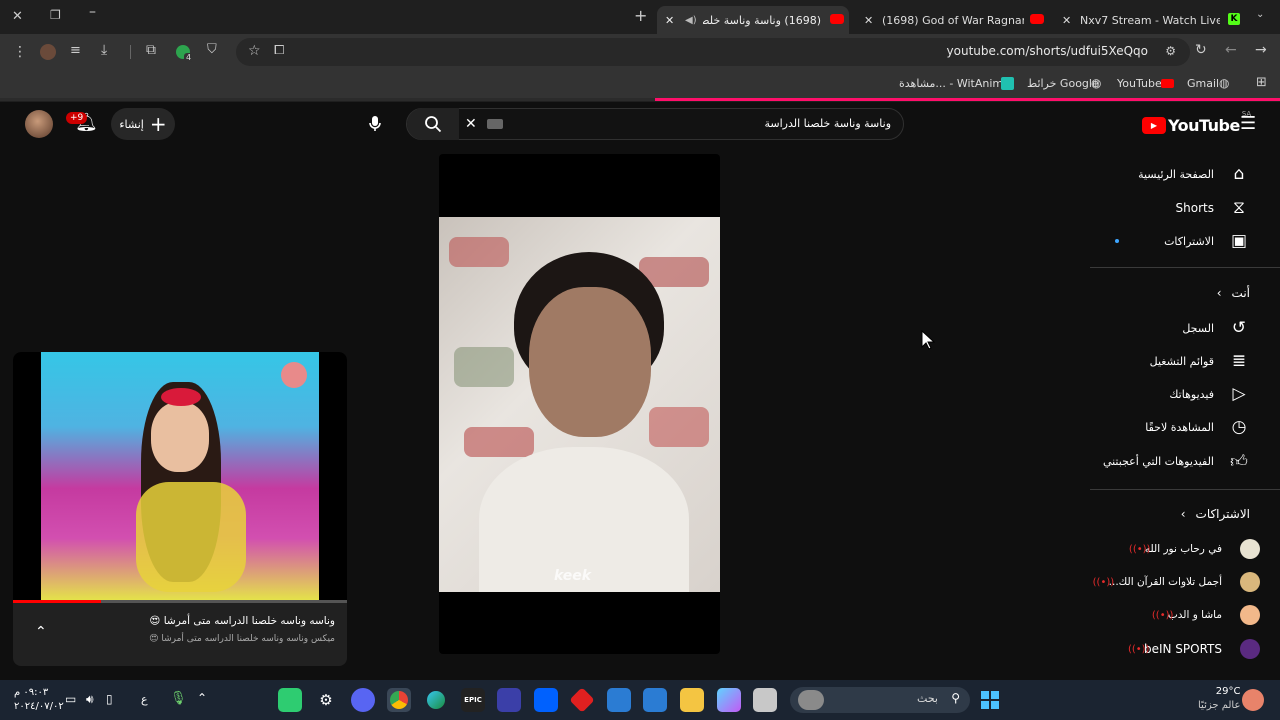  I want to click on extension-badge: 4, so click(189, 57).